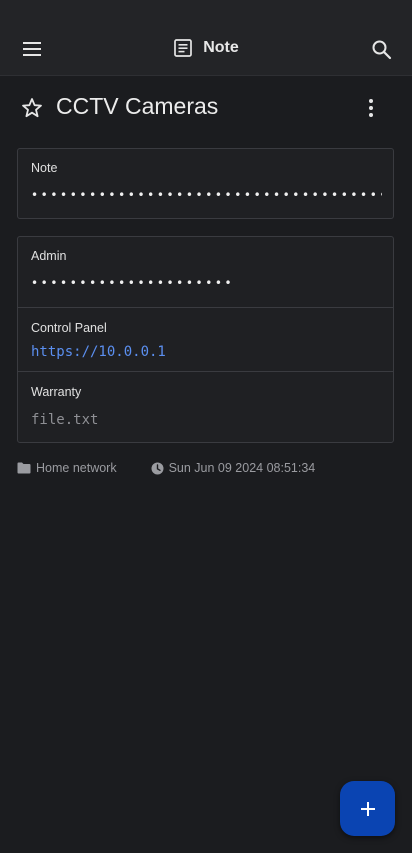 This screenshot has width=412, height=853. I want to click on note-label: Note, so click(44, 168).